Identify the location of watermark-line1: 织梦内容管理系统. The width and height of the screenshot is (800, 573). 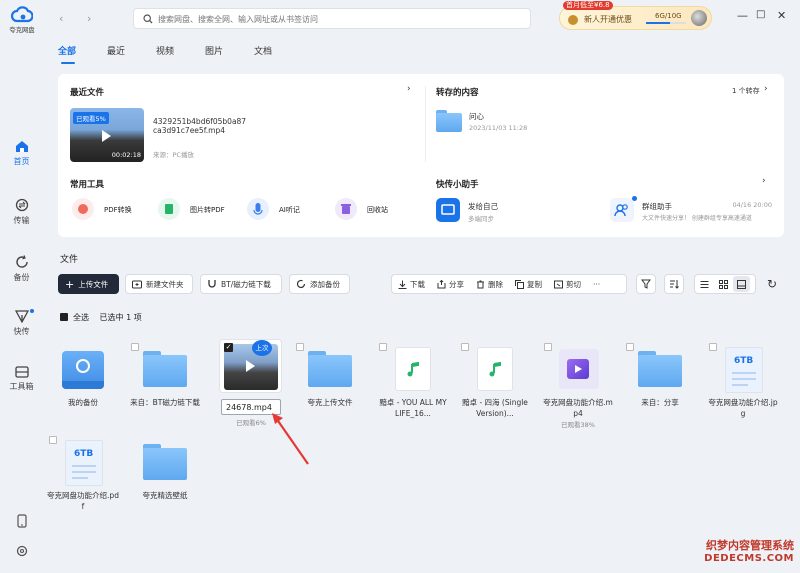
(750, 545).